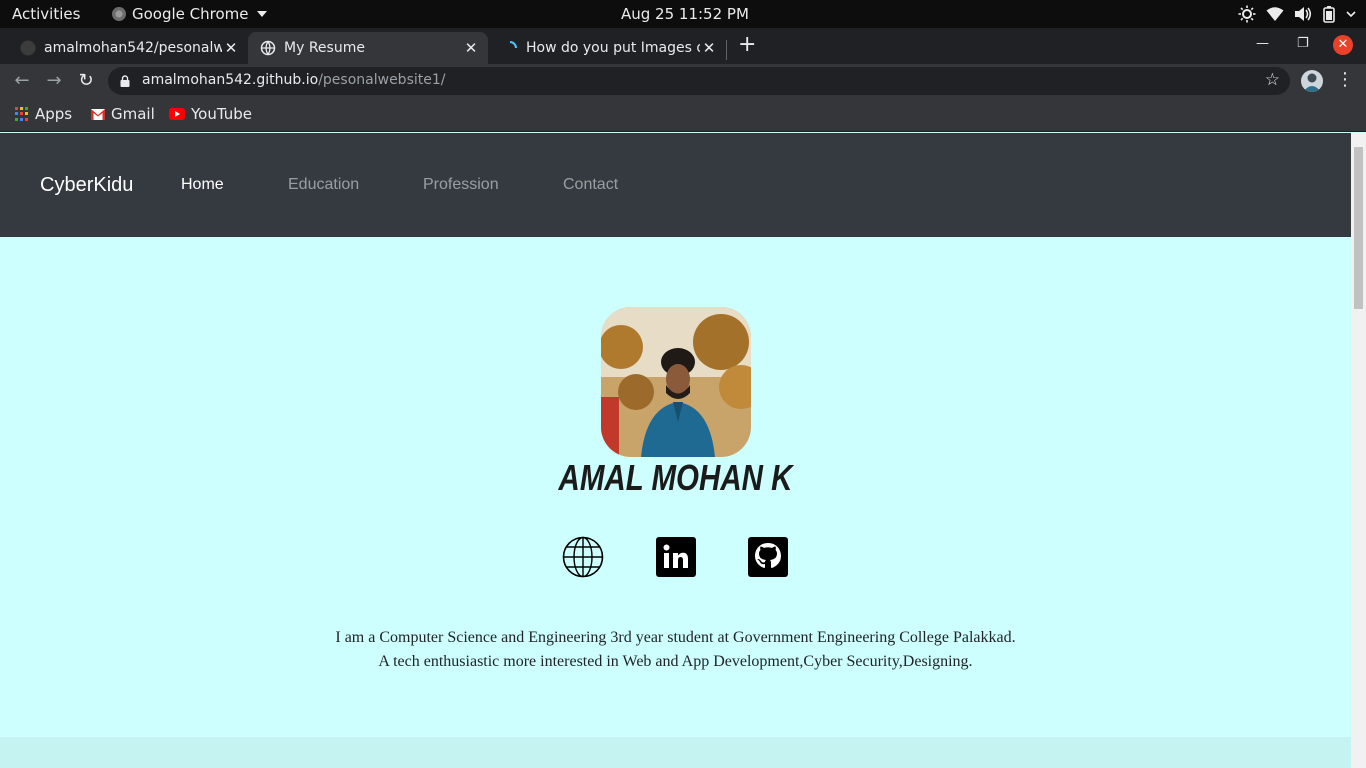  Describe the element at coordinates (1345, 80) in the screenshot. I see `menu-kebab-icon: ⋮` at that location.